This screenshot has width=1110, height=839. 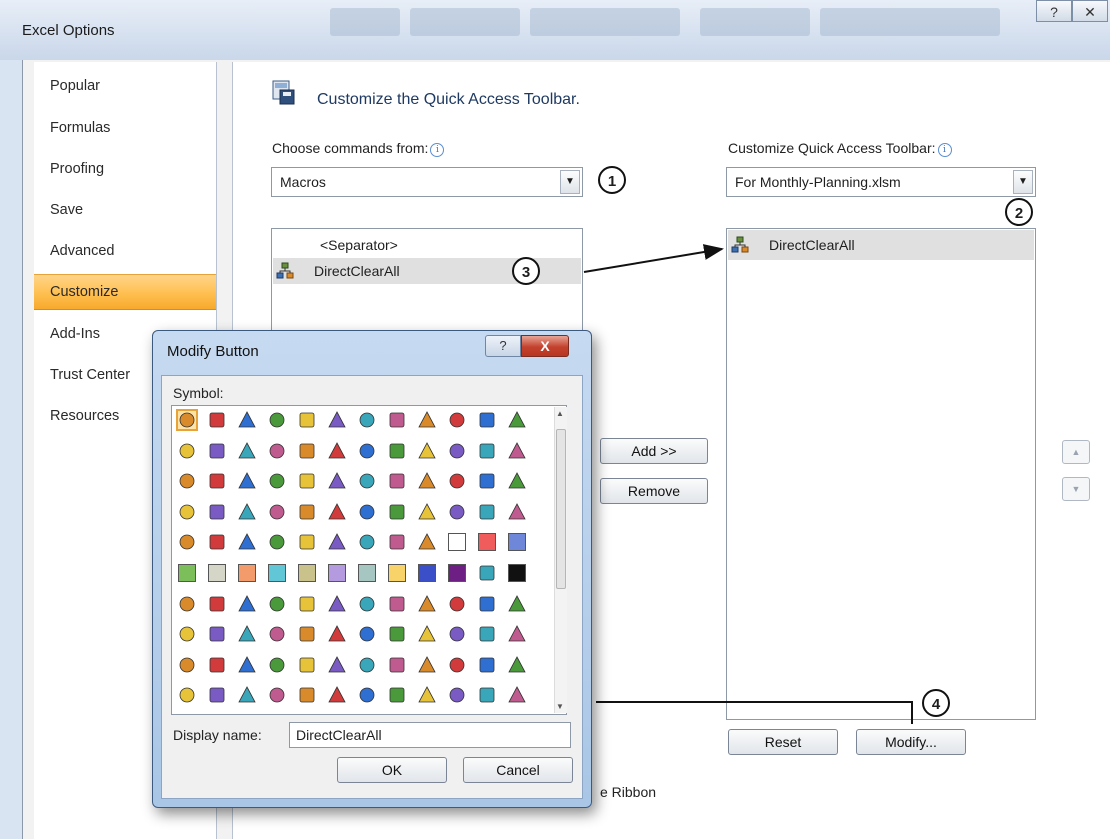 What do you see at coordinates (187, 634) in the screenshot?
I see `pie-icon` at bounding box center [187, 634].